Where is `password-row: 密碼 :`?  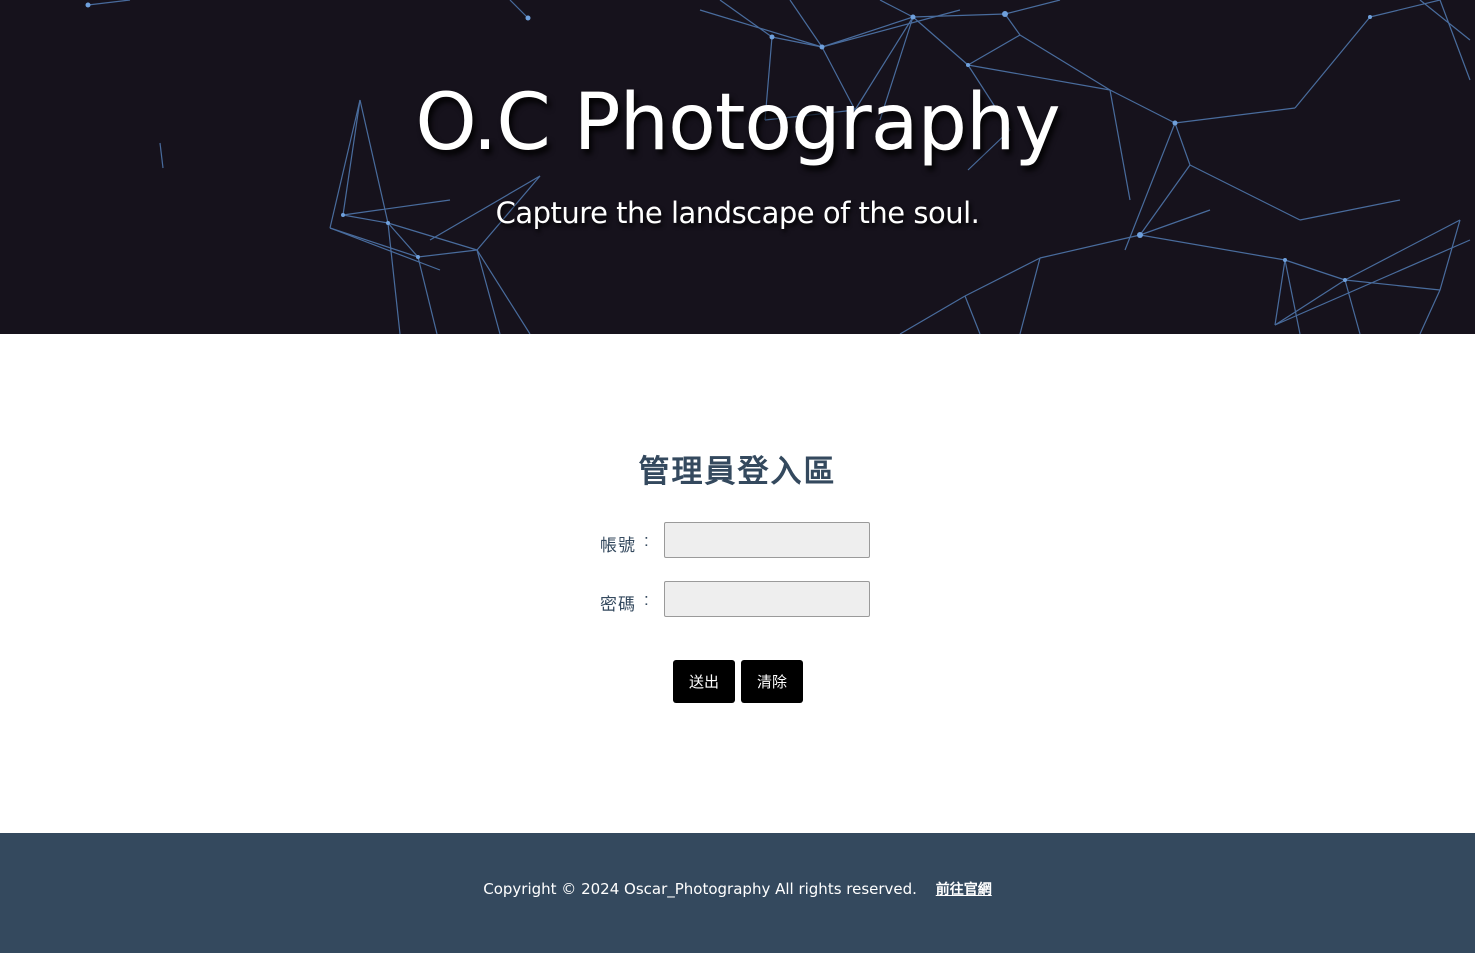
password-row: 密碼 : is located at coordinates (740, 600).